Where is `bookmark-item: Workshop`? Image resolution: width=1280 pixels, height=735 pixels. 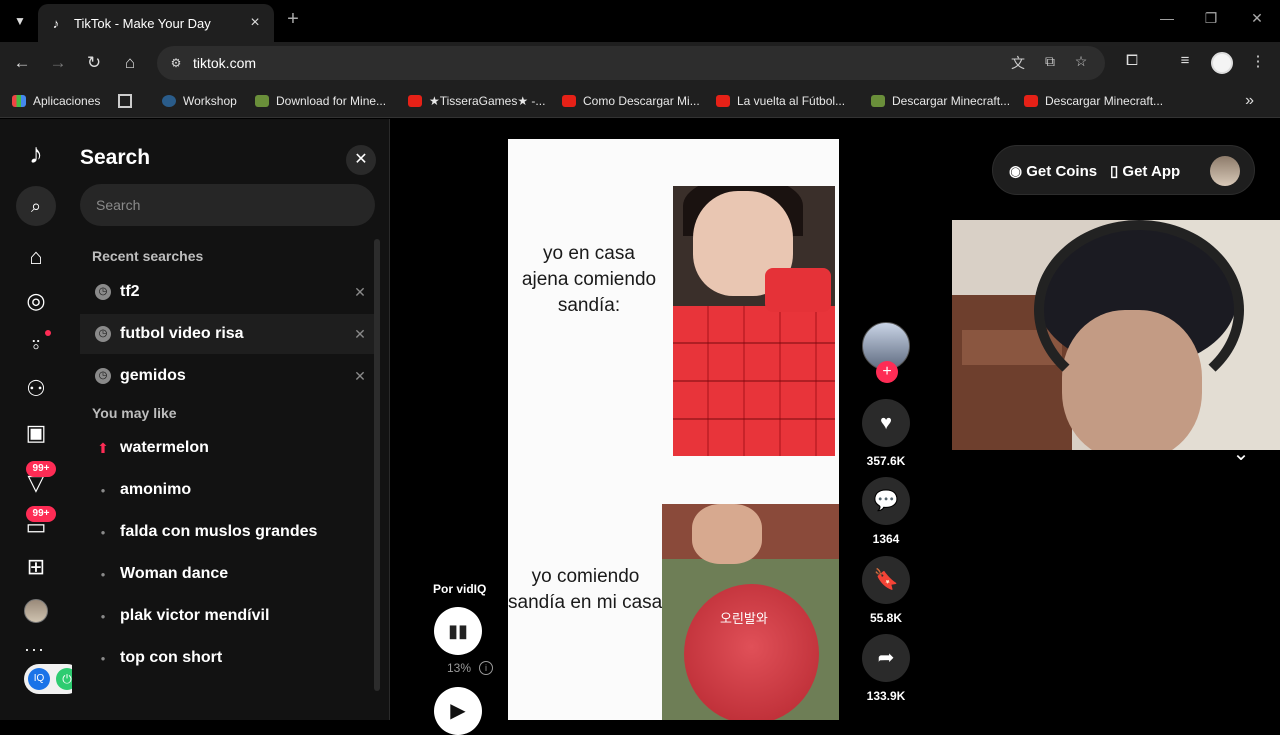
bookmark-item: Workshop is located at coordinates (199, 101).